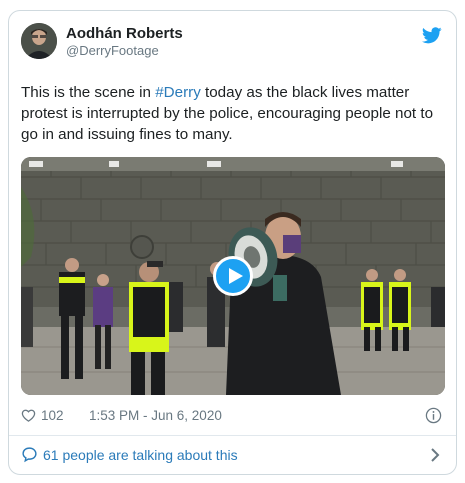 The height and width of the screenshot is (483, 465). Describe the element at coordinates (52, 415) in the screenshot. I see `like-count: 102` at that location.